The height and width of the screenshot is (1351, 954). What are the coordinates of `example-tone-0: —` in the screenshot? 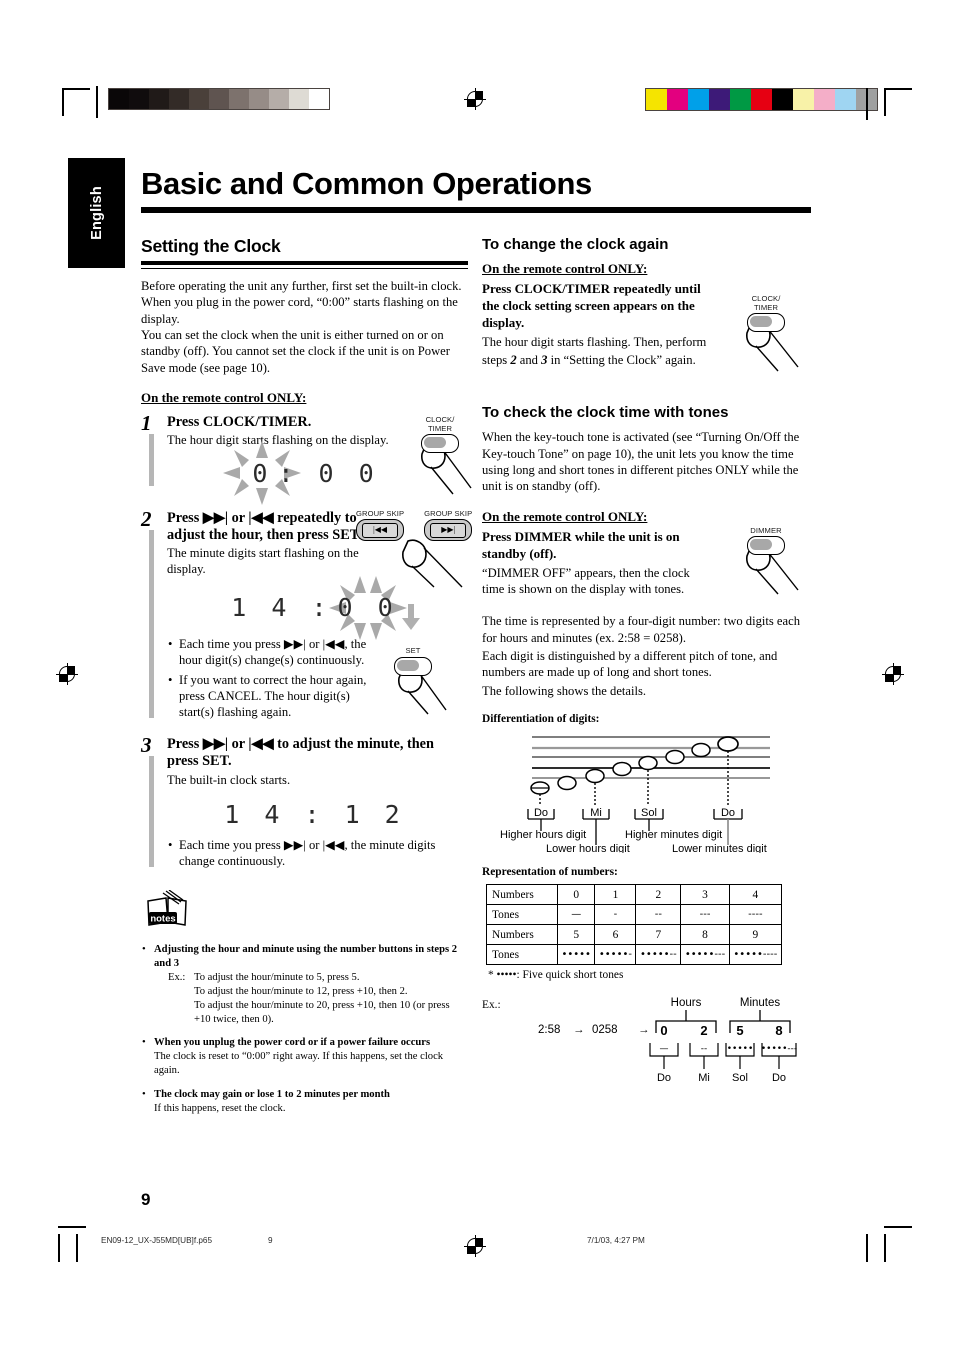 It's located at (664, 1049).